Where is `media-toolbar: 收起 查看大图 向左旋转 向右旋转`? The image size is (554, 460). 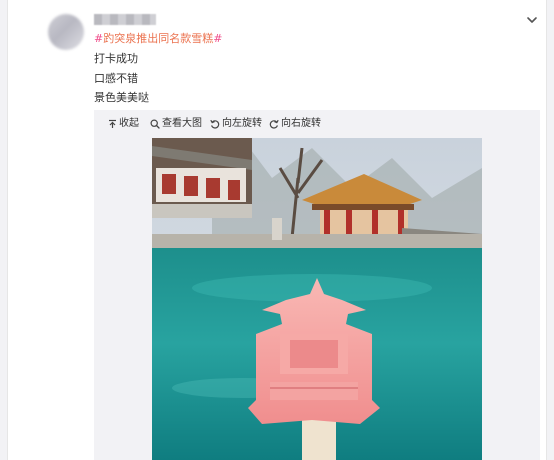 media-toolbar: 收起 查看大图 向左旋转 向右旋转 is located at coordinates (317, 124).